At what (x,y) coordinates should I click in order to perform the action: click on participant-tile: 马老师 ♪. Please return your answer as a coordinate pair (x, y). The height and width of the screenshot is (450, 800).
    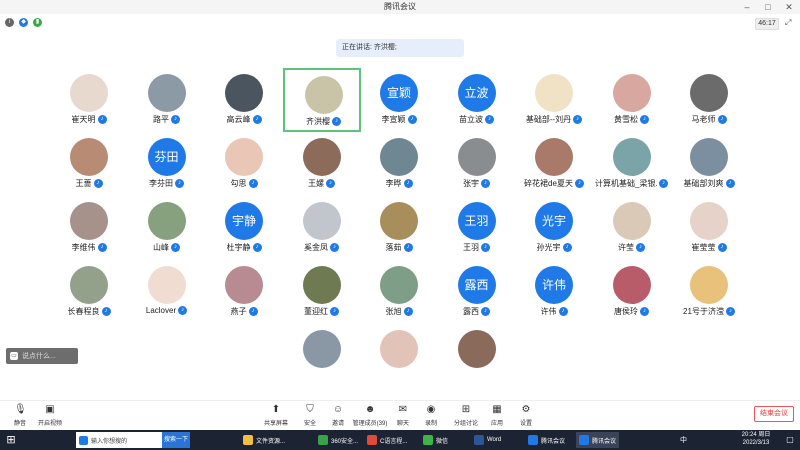
    Looking at the image, I should click on (709, 100).